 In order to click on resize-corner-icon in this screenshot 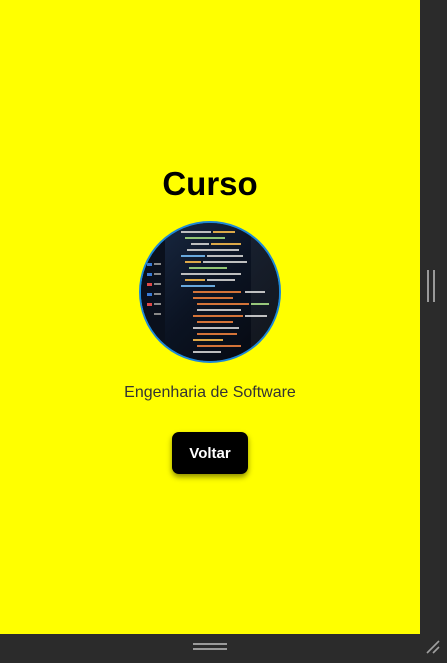, I will do `click(433, 647)`.